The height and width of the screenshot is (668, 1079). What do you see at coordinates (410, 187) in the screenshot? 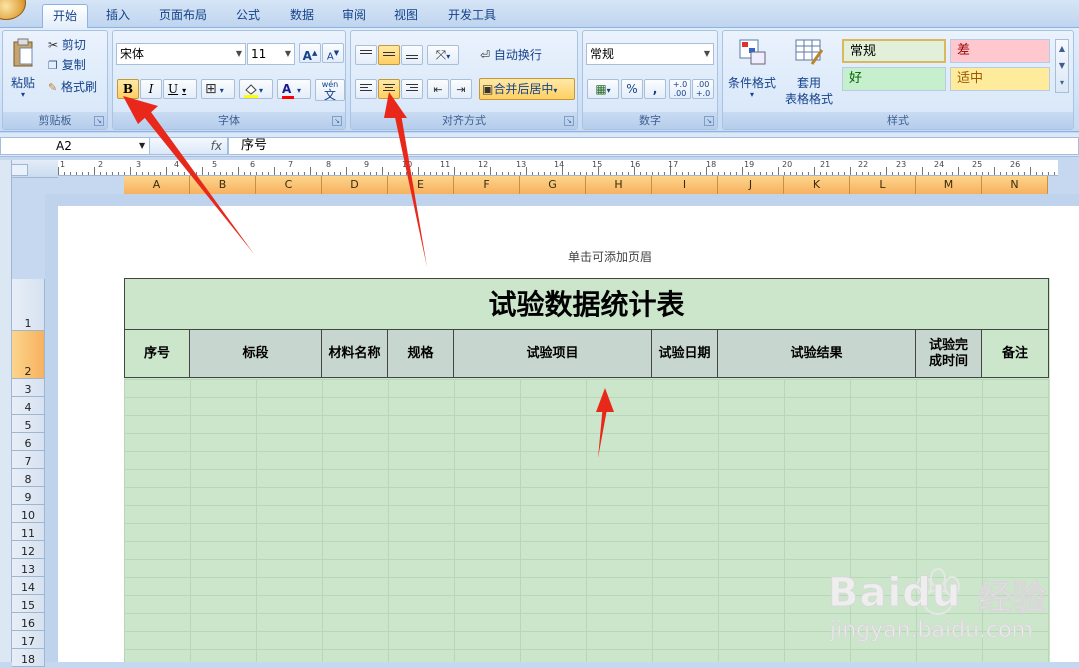
I see `arrow-to-center-icon` at bounding box center [410, 187].